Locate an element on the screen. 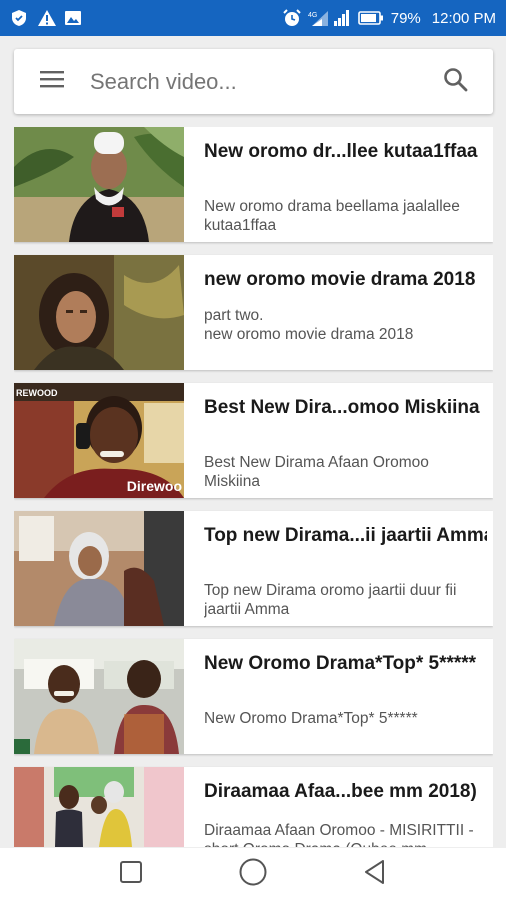  square-icon is located at coordinates (131, 874).